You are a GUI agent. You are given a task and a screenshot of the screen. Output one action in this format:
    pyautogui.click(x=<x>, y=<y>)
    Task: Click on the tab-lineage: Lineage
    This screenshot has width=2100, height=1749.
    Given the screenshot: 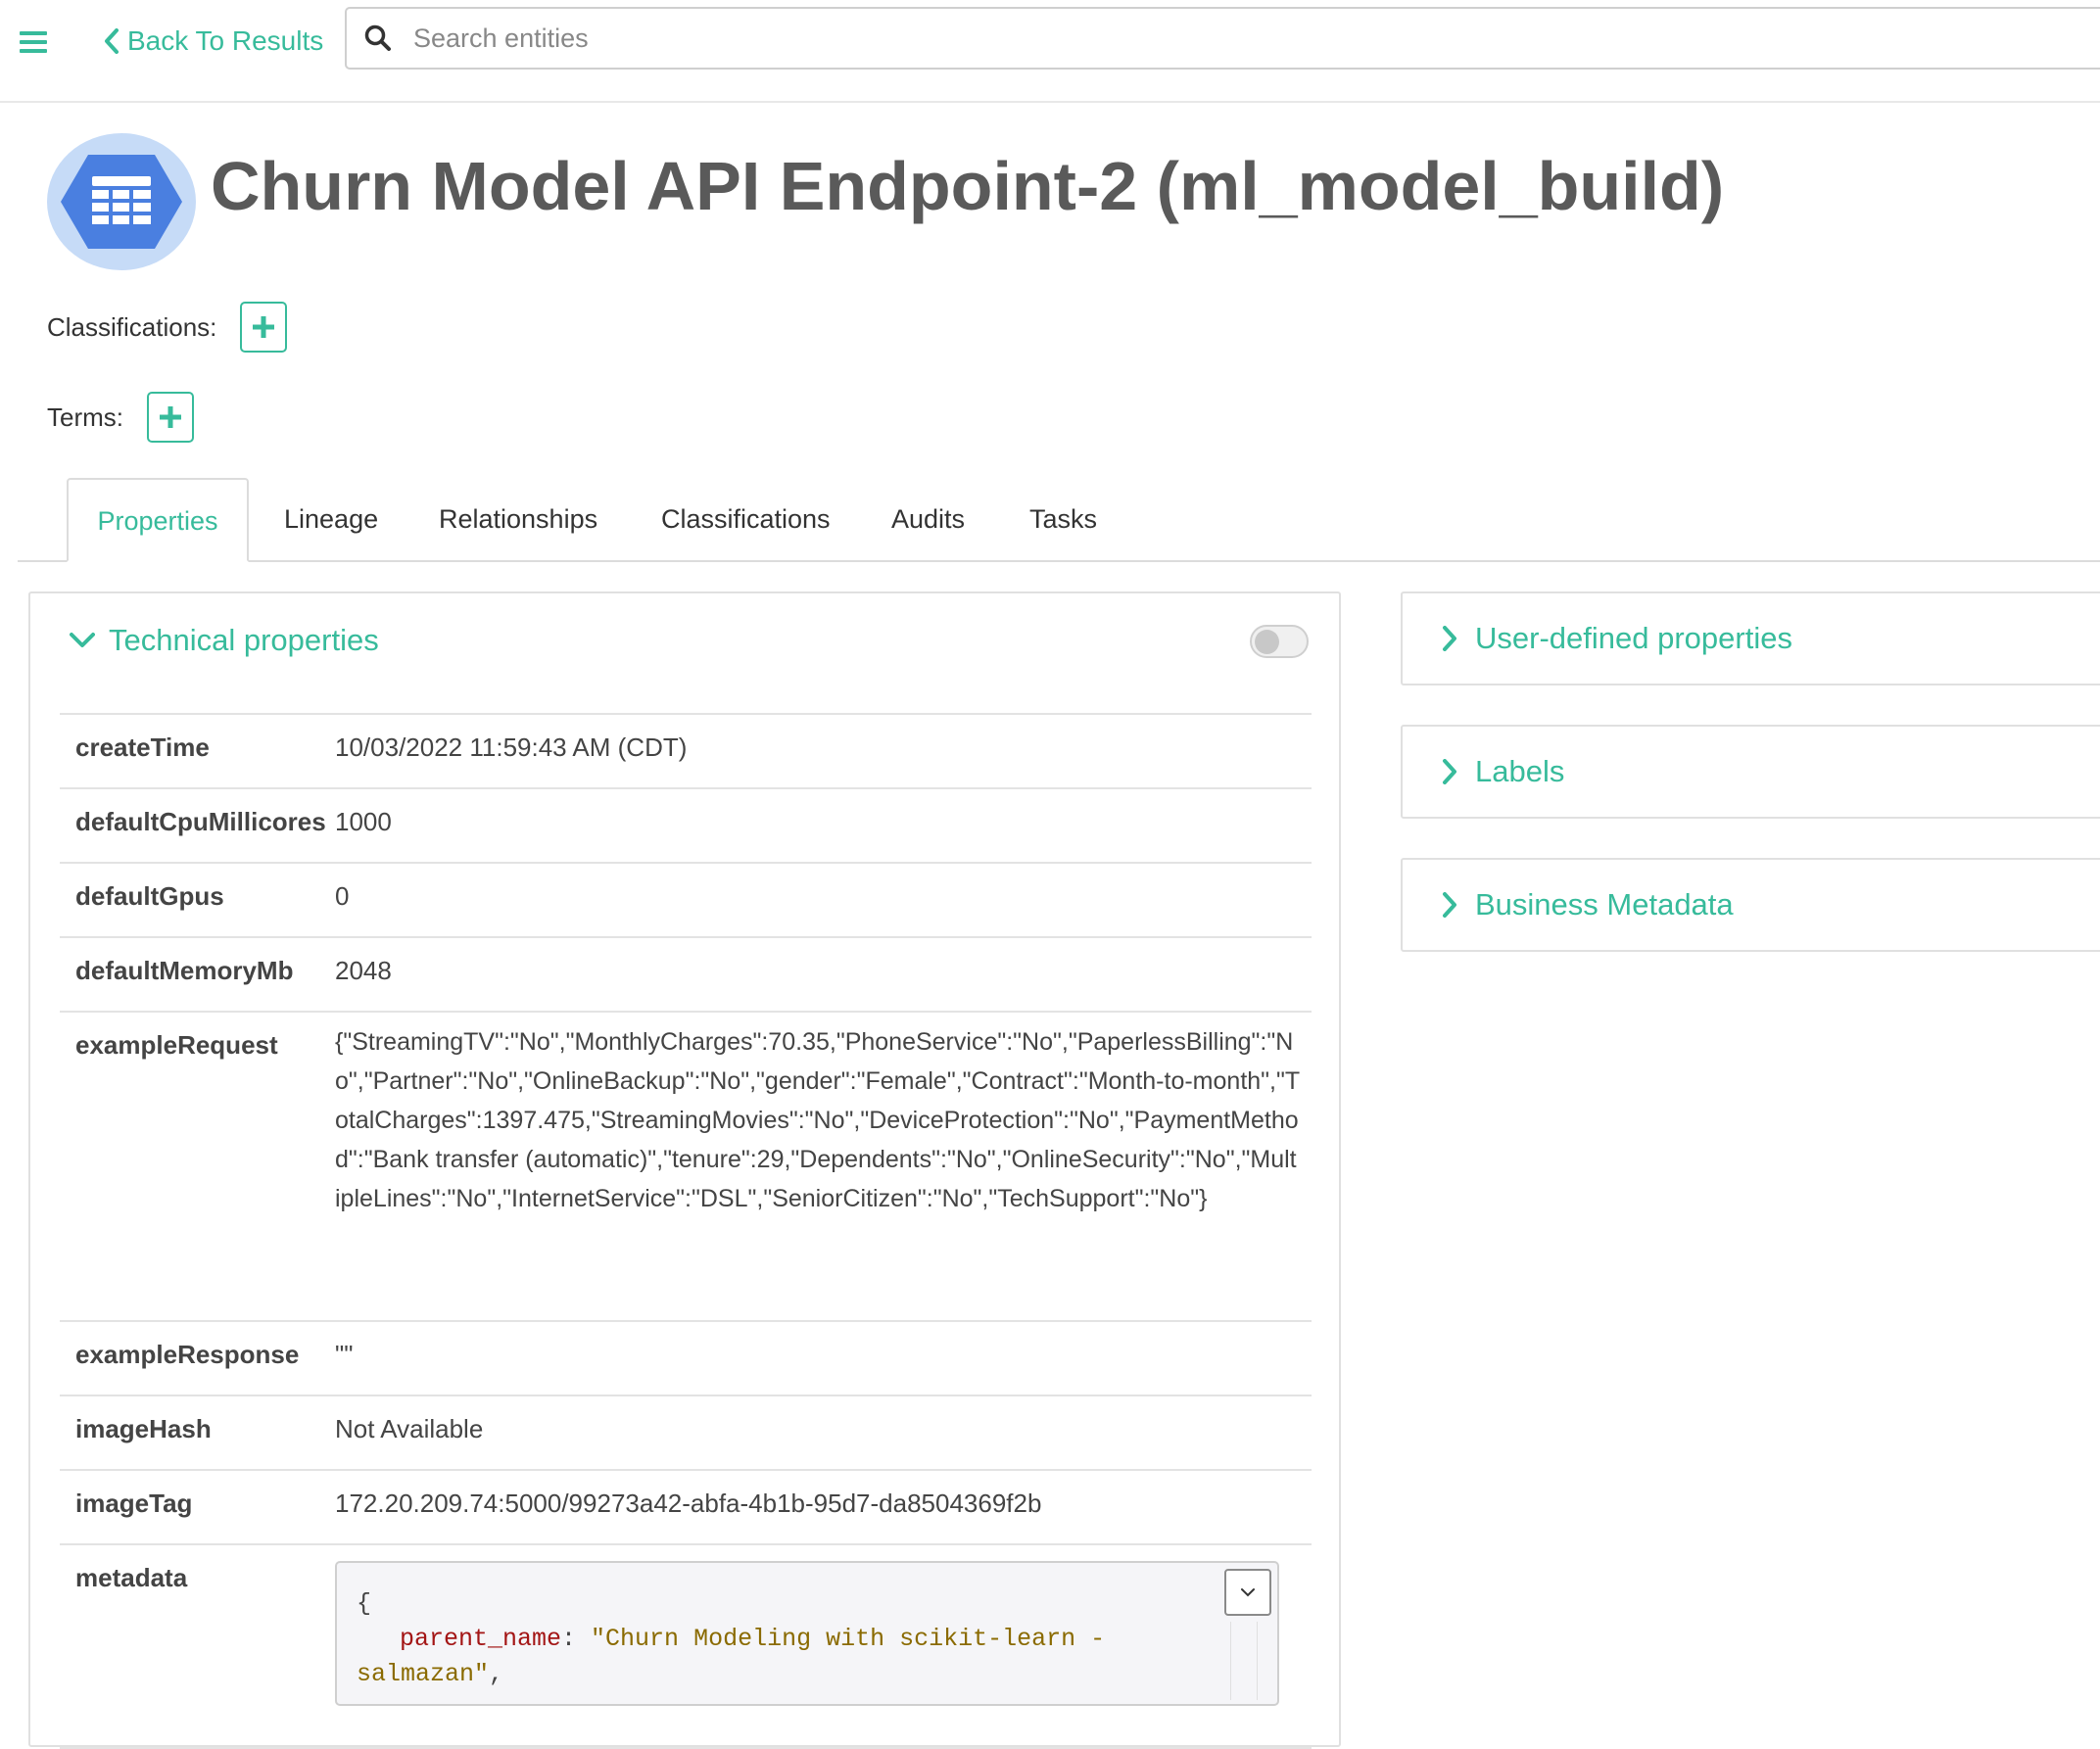 What is the action you would take?
    pyautogui.click(x=331, y=519)
    